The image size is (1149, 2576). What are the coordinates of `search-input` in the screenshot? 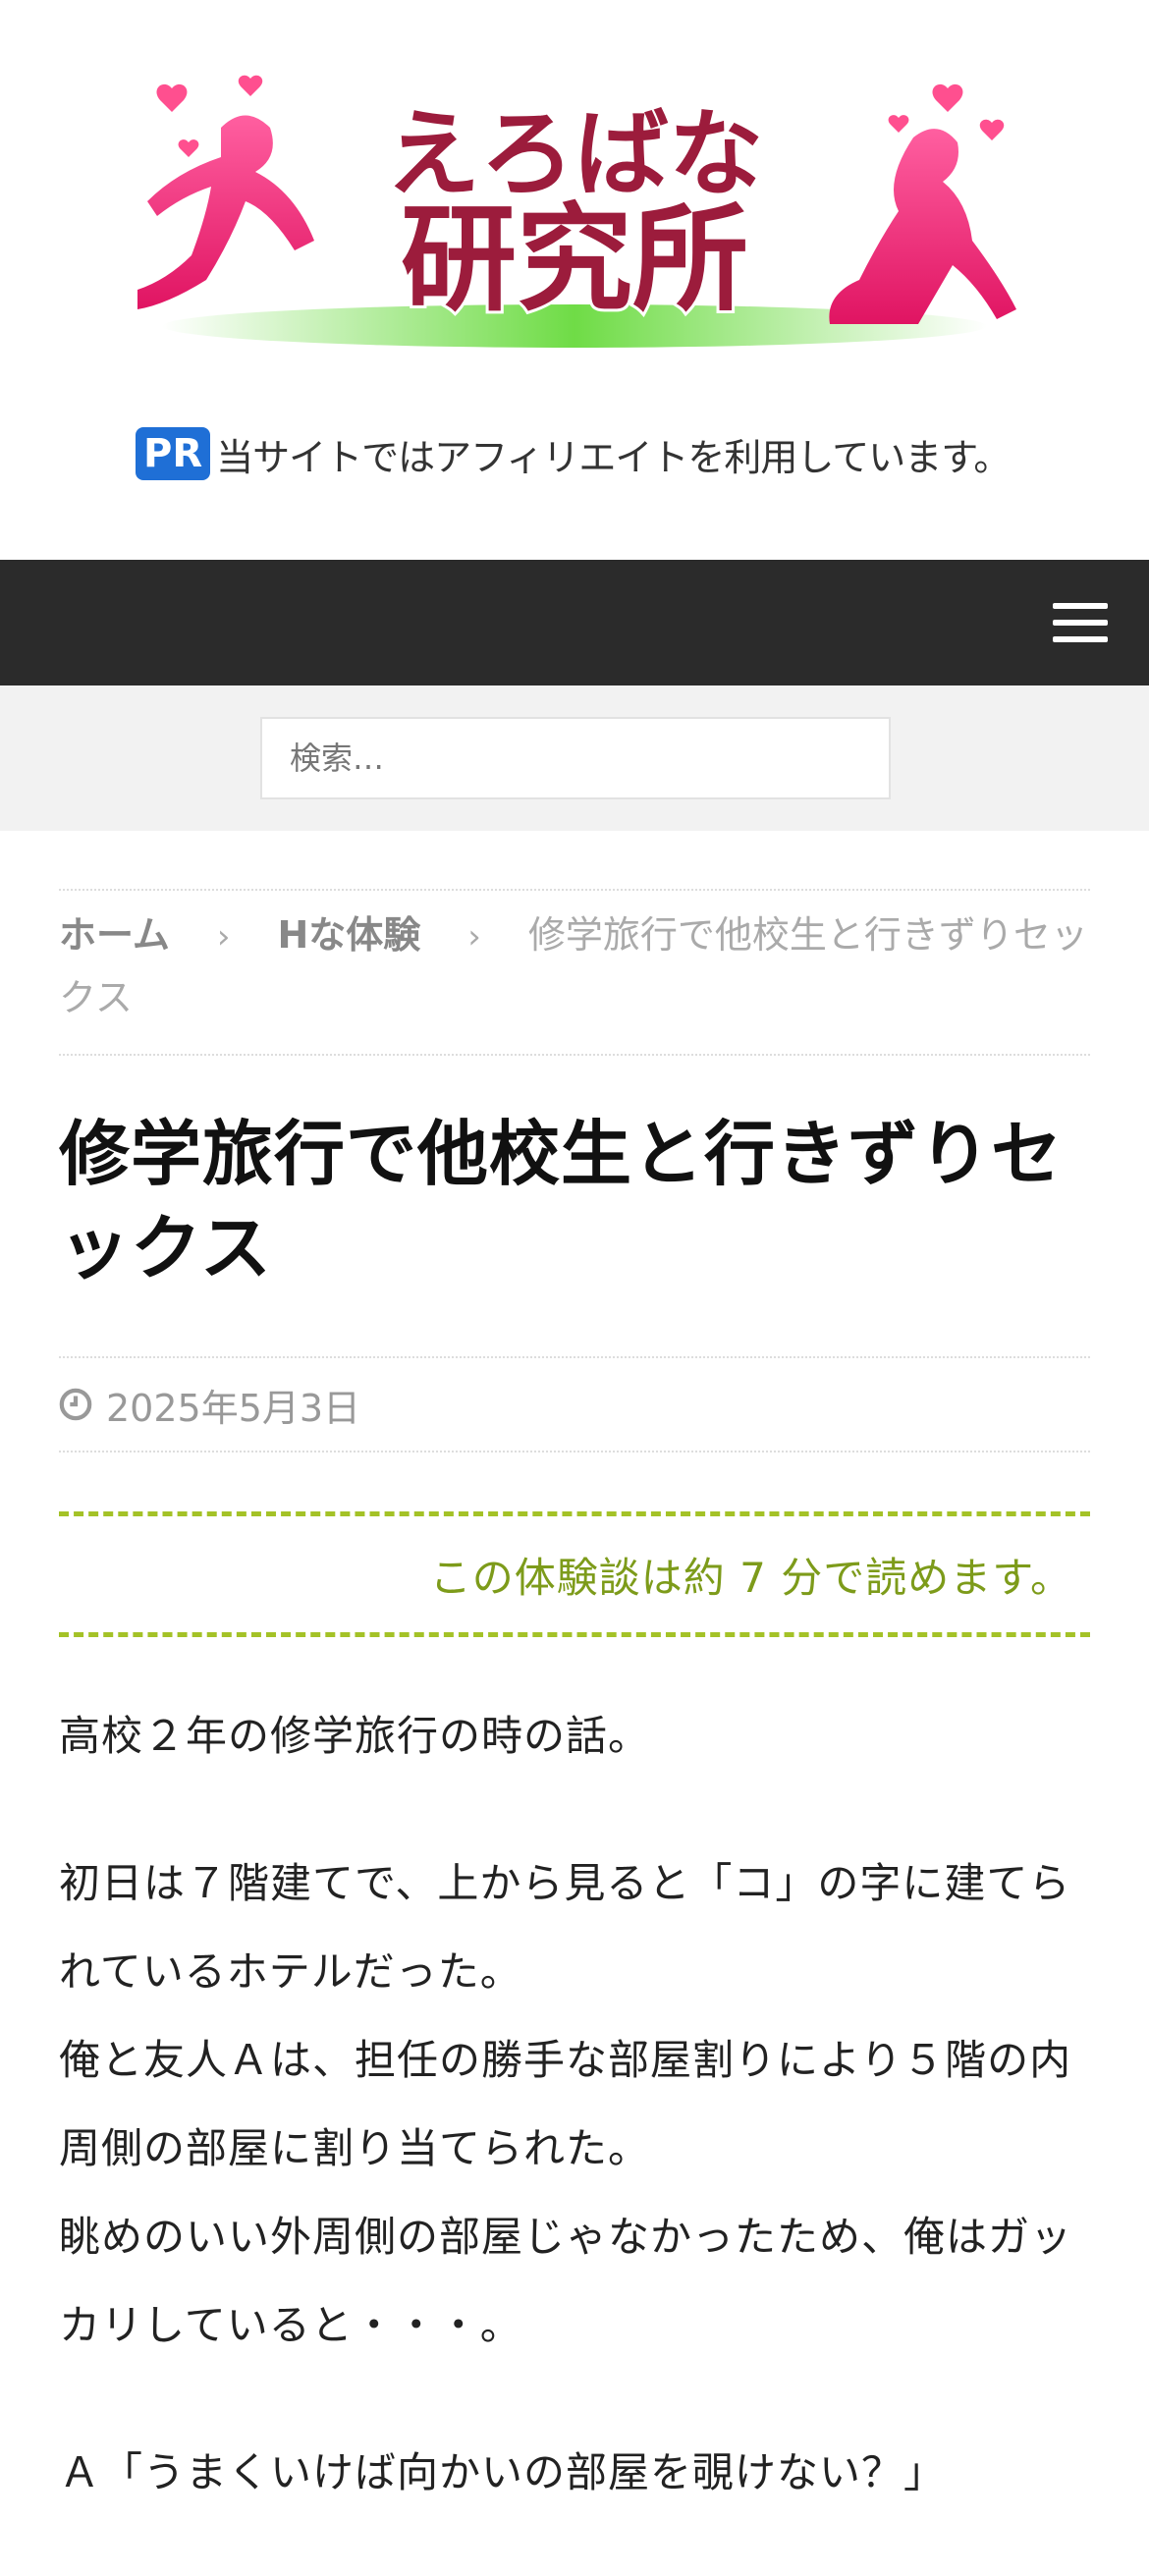 It's located at (575, 758).